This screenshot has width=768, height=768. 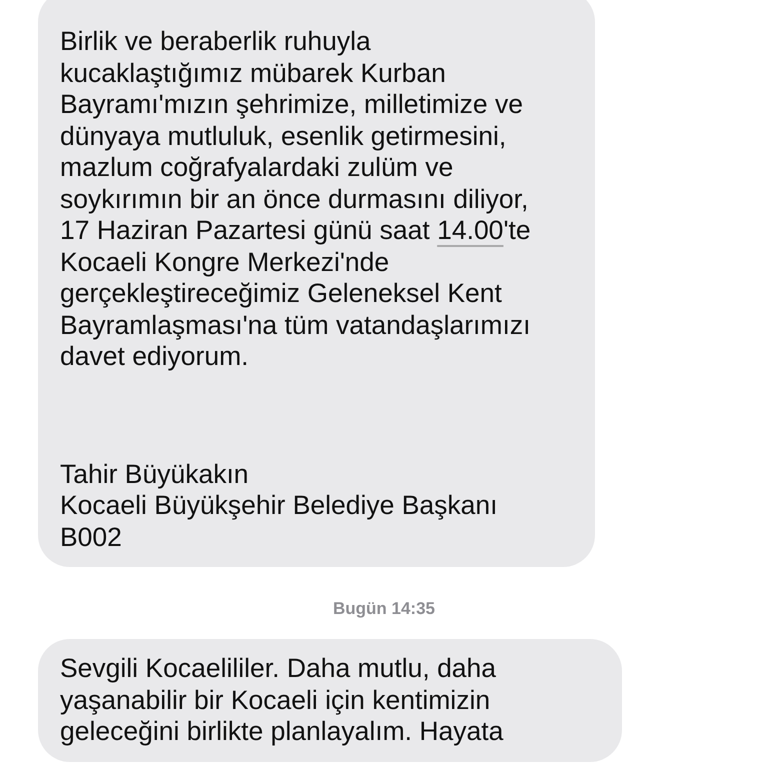 I want to click on time-link: 14.00, so click(x=470, y=230).